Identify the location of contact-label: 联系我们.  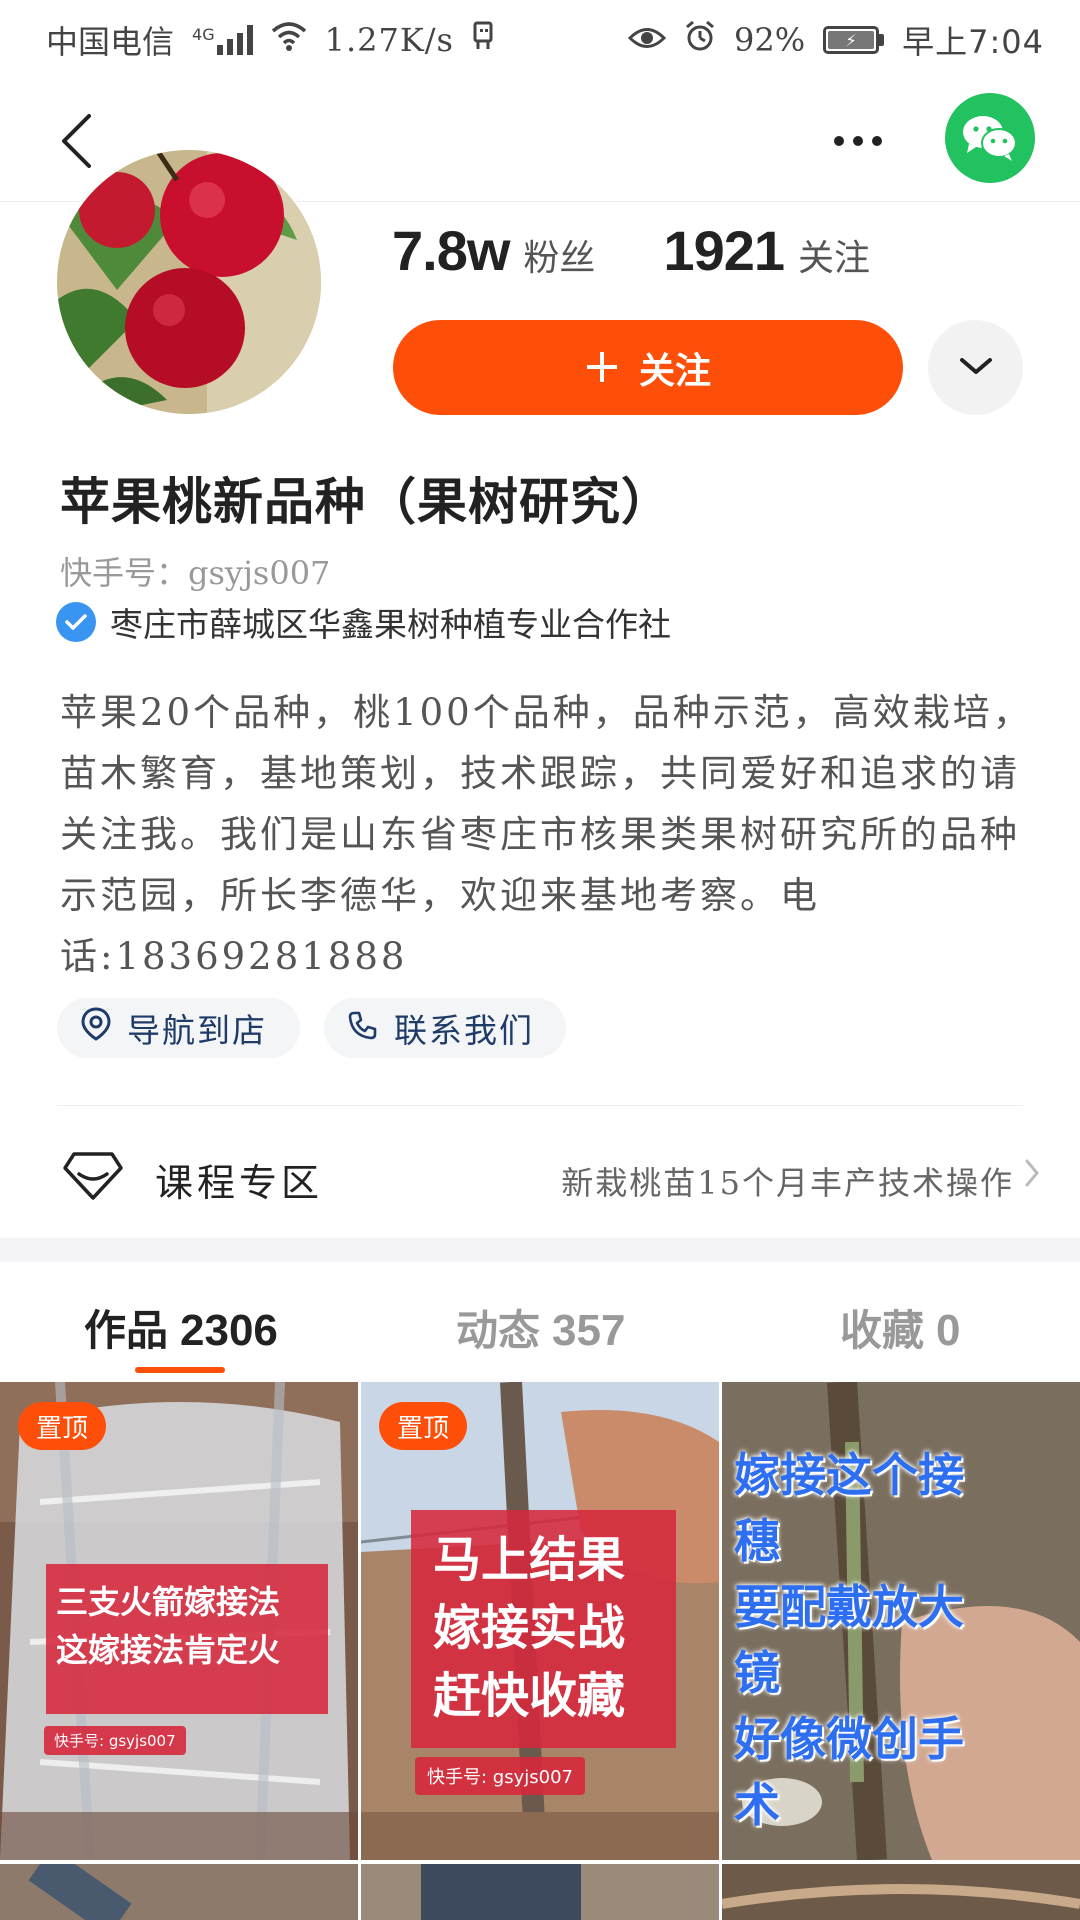
(464, 1030).